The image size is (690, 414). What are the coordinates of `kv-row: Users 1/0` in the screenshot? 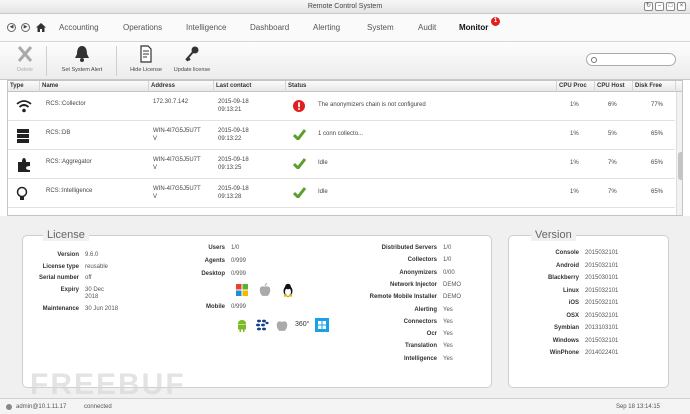 It's located at (211, 248).